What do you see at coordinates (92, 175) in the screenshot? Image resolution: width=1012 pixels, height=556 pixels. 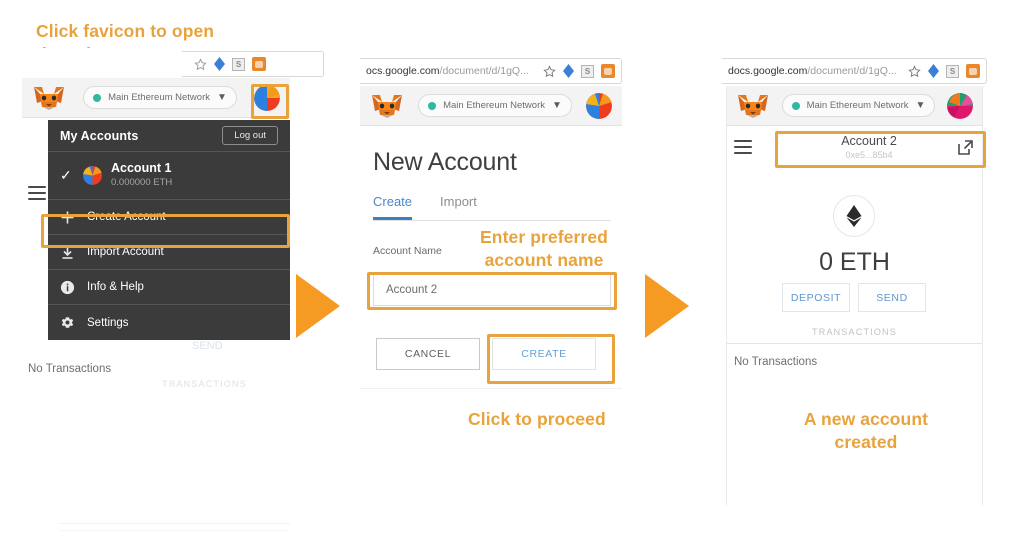 I see `dropdown-account-identicon` at bounding box center [92, 175].